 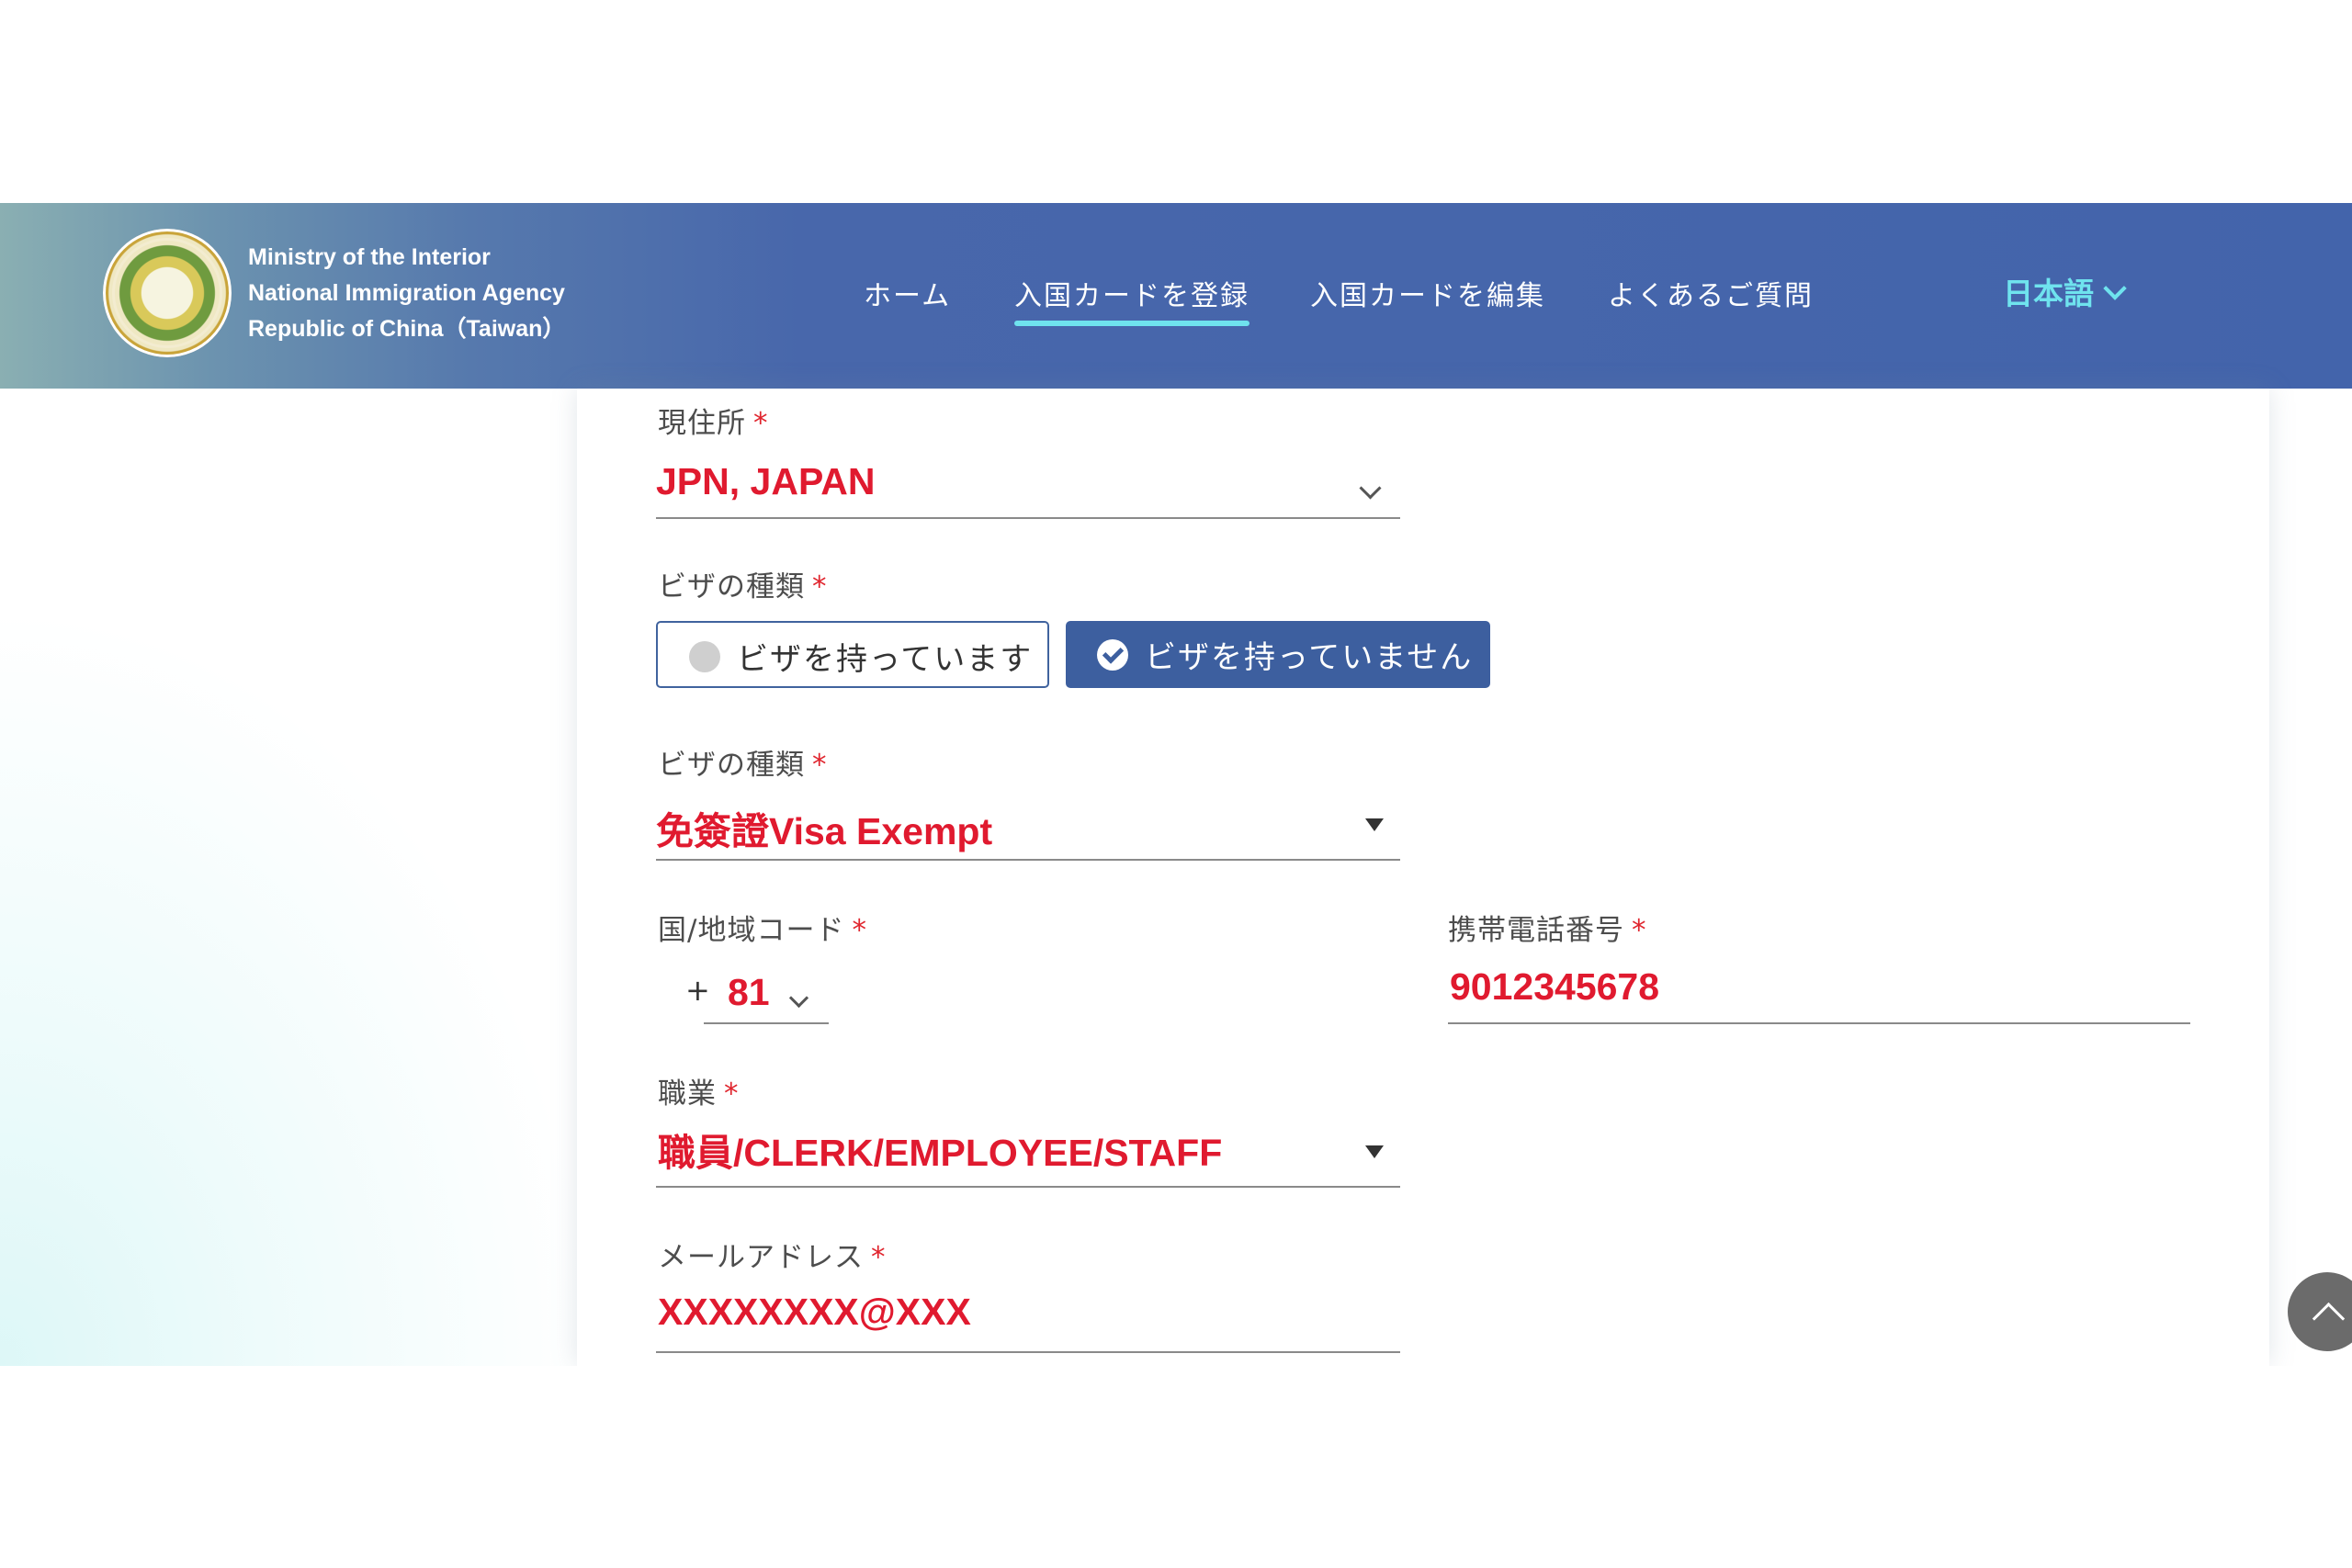 I want to click on check-circle-icon, so click(x=1112, y=655).